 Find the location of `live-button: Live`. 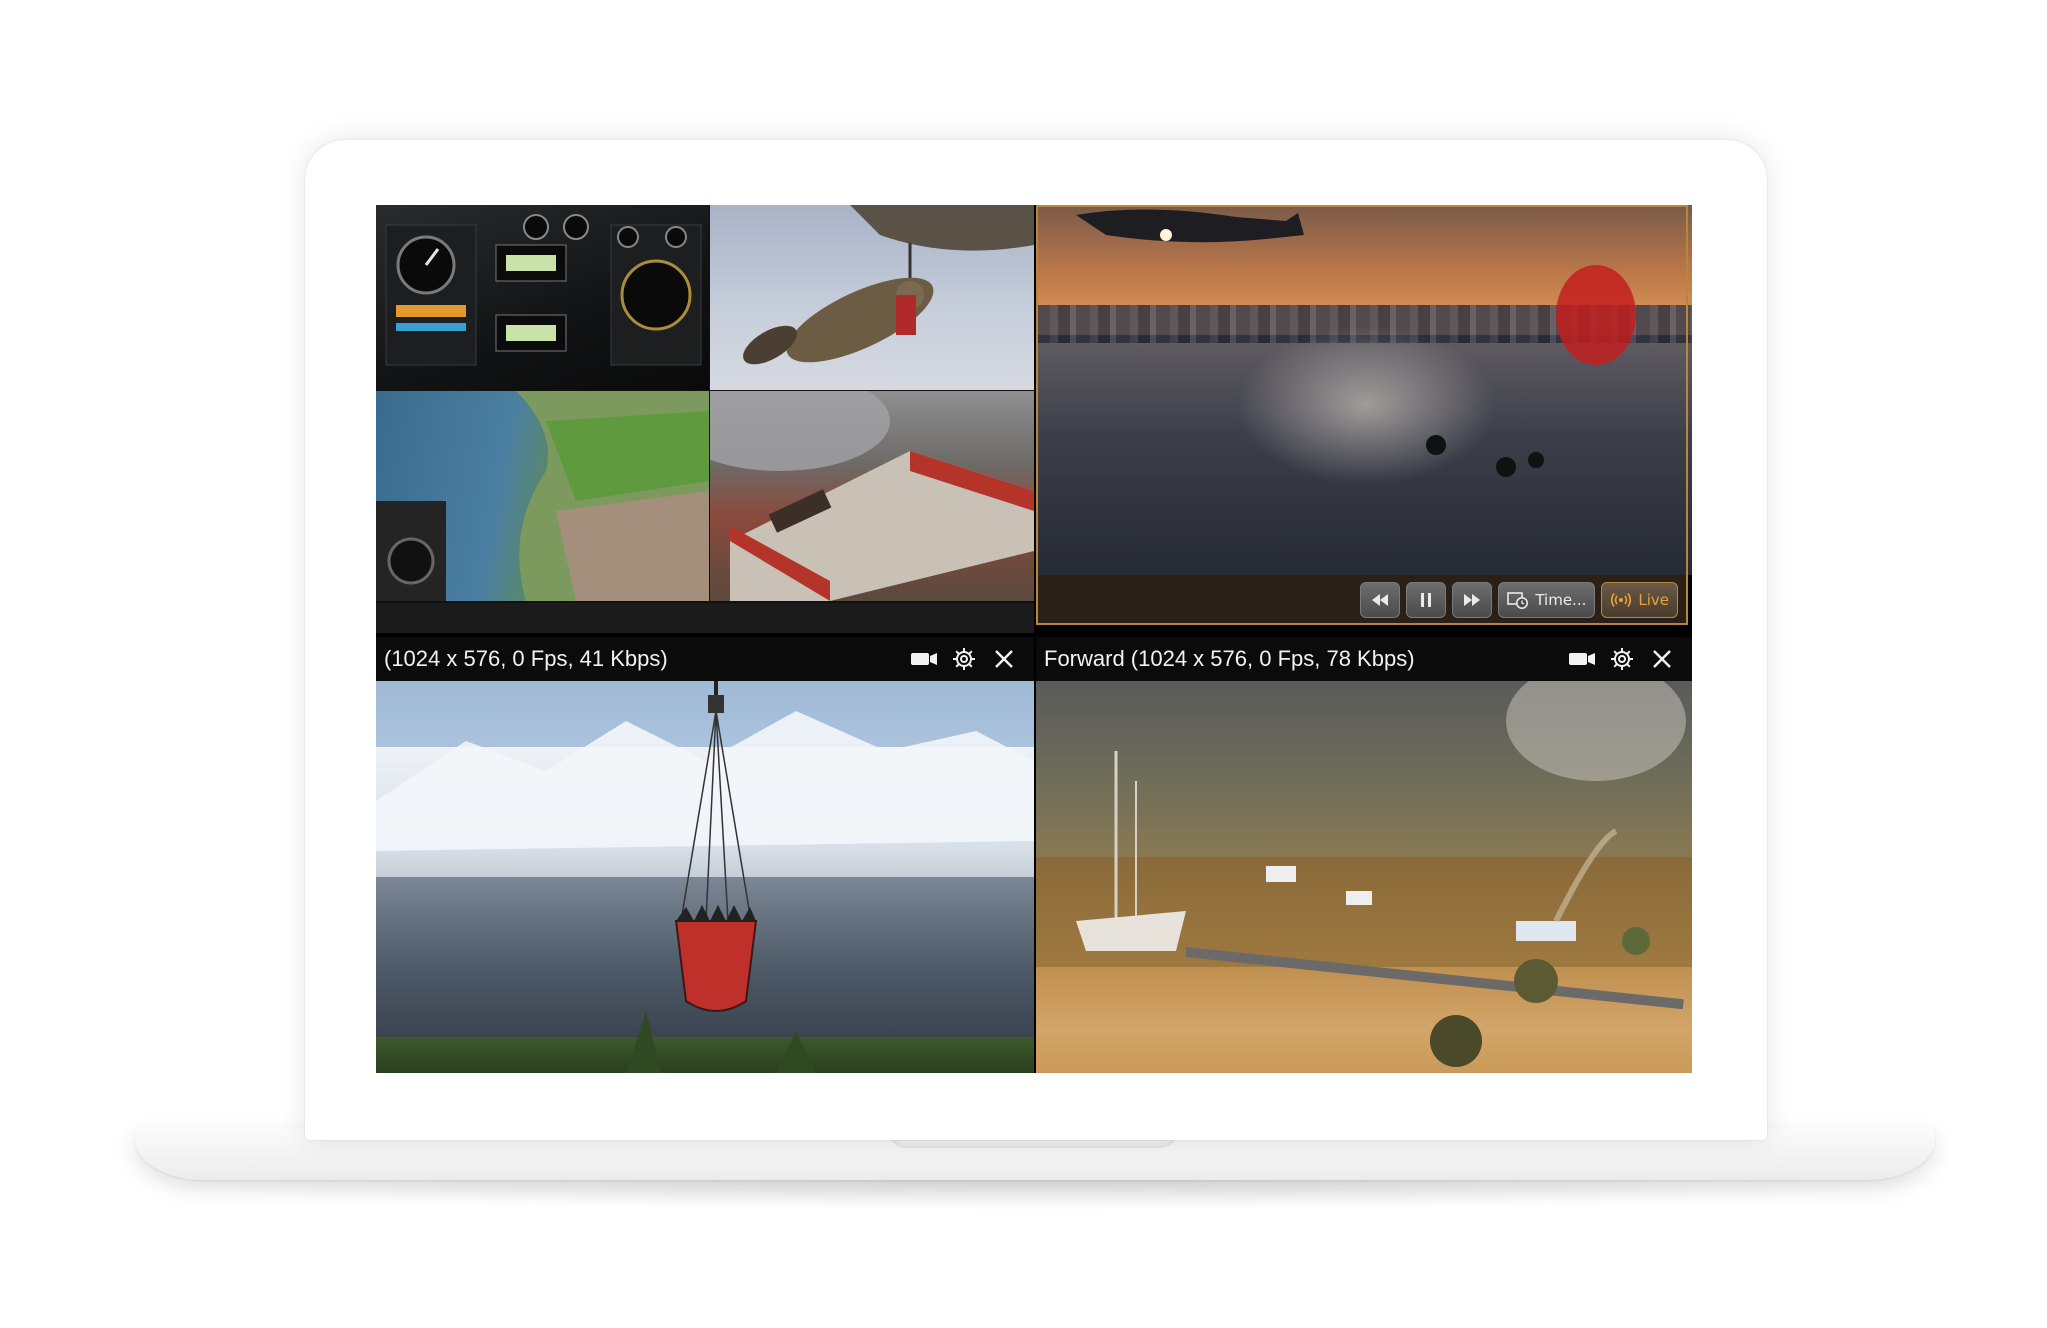

live-button: Live is located at coordinates (1639, 600).